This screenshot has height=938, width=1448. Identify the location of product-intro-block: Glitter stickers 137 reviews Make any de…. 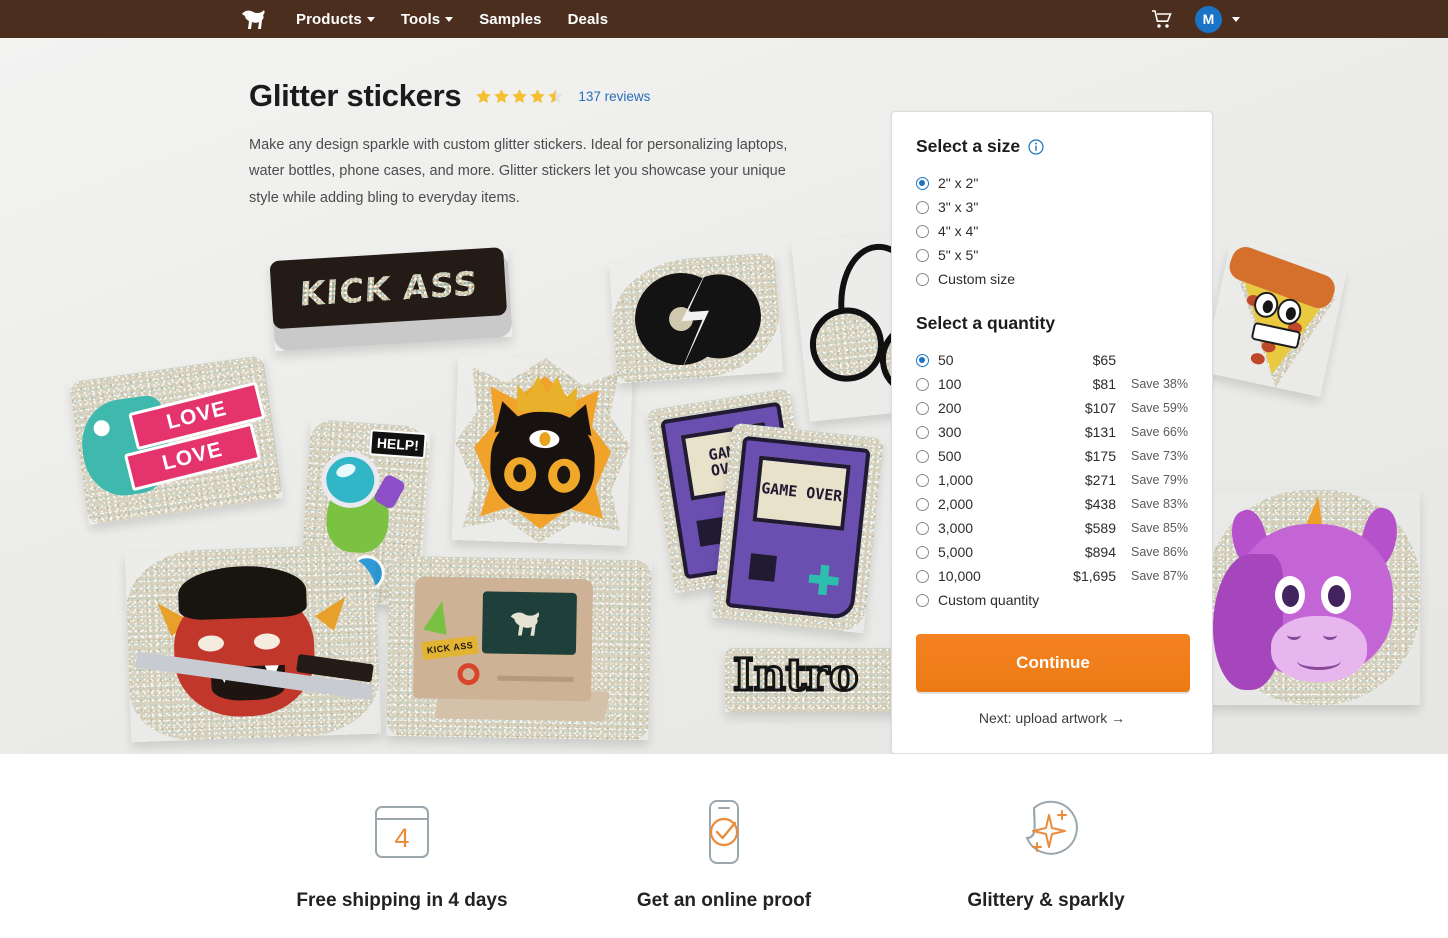
(549, 144).